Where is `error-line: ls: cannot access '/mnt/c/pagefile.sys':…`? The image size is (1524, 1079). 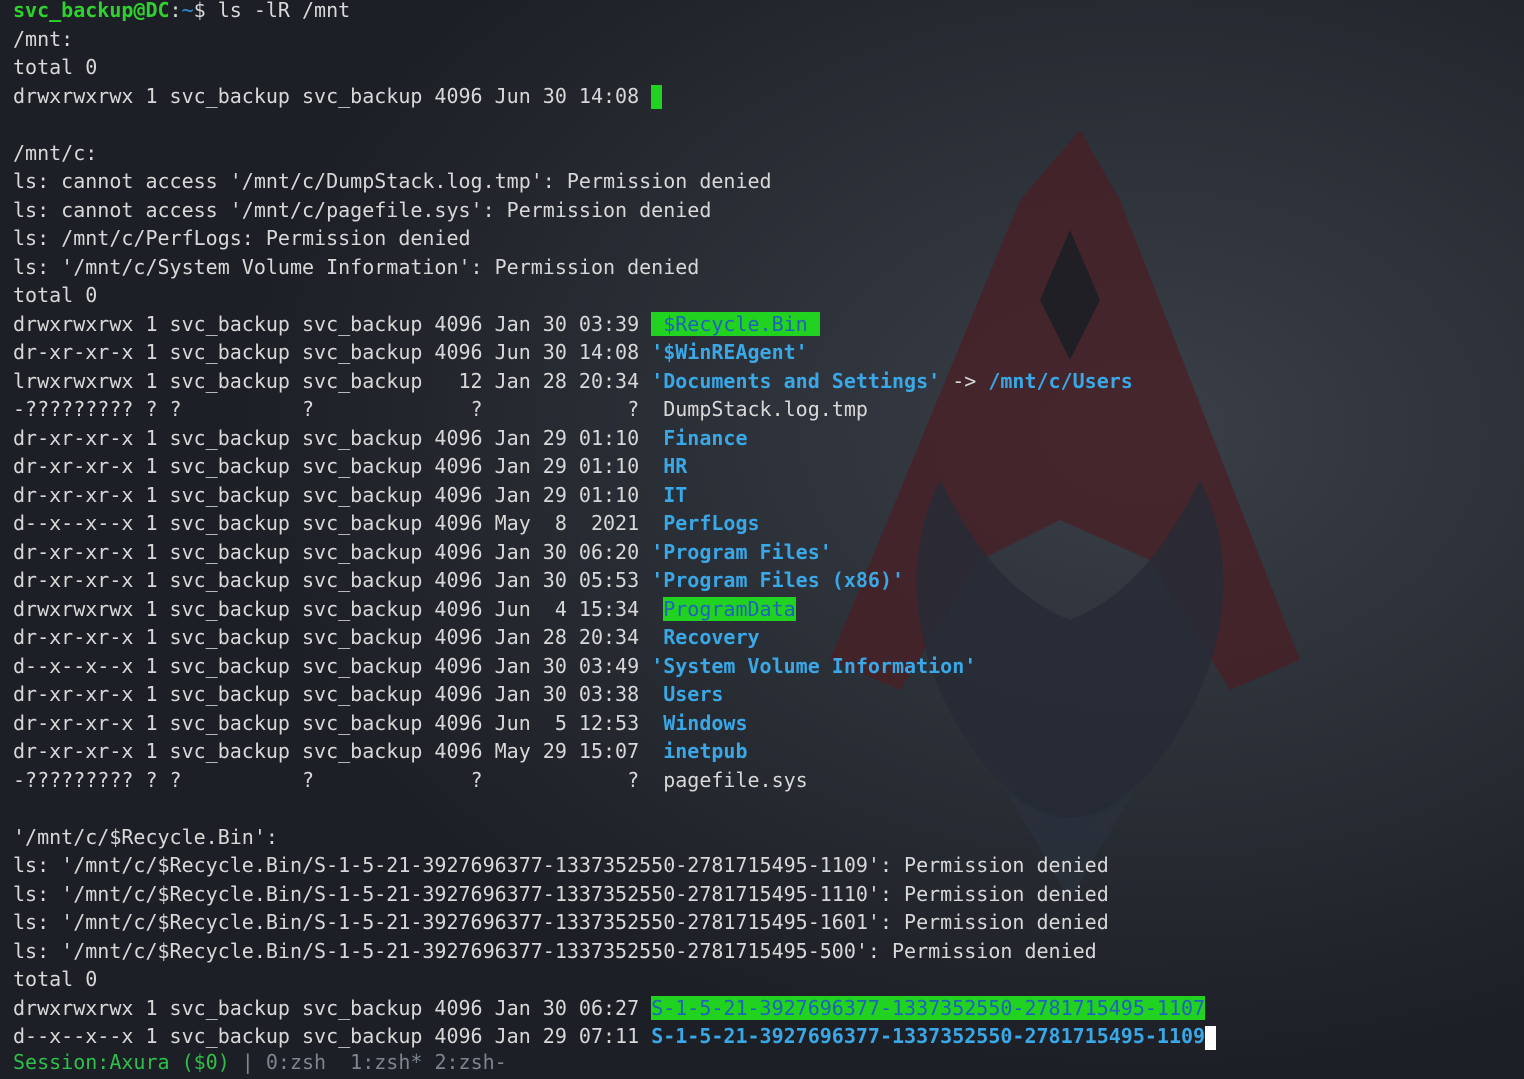
error-line: ls: cannot access '/mnt/c/pagefile.sys':… is located at coordinates (362, 209).